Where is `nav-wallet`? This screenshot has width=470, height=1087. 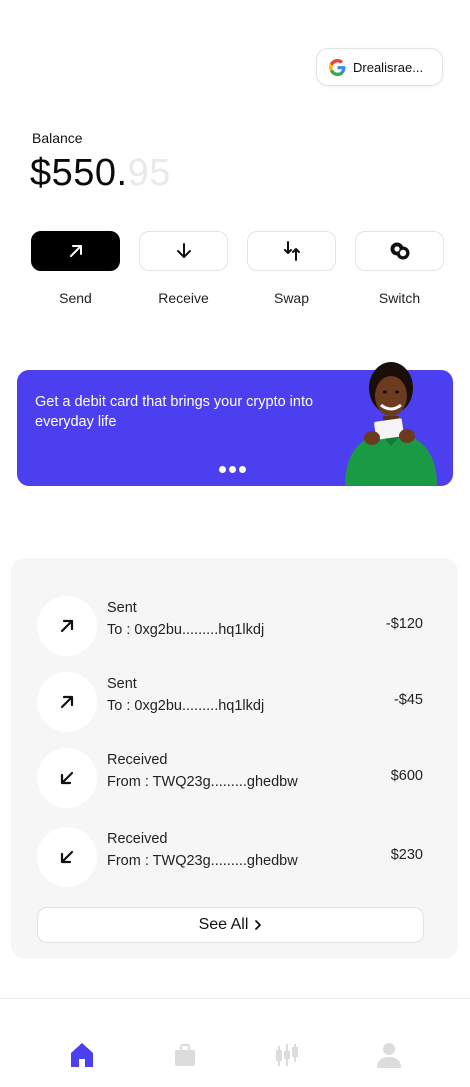
nav-wallet is located at coordinates (185, 1055).